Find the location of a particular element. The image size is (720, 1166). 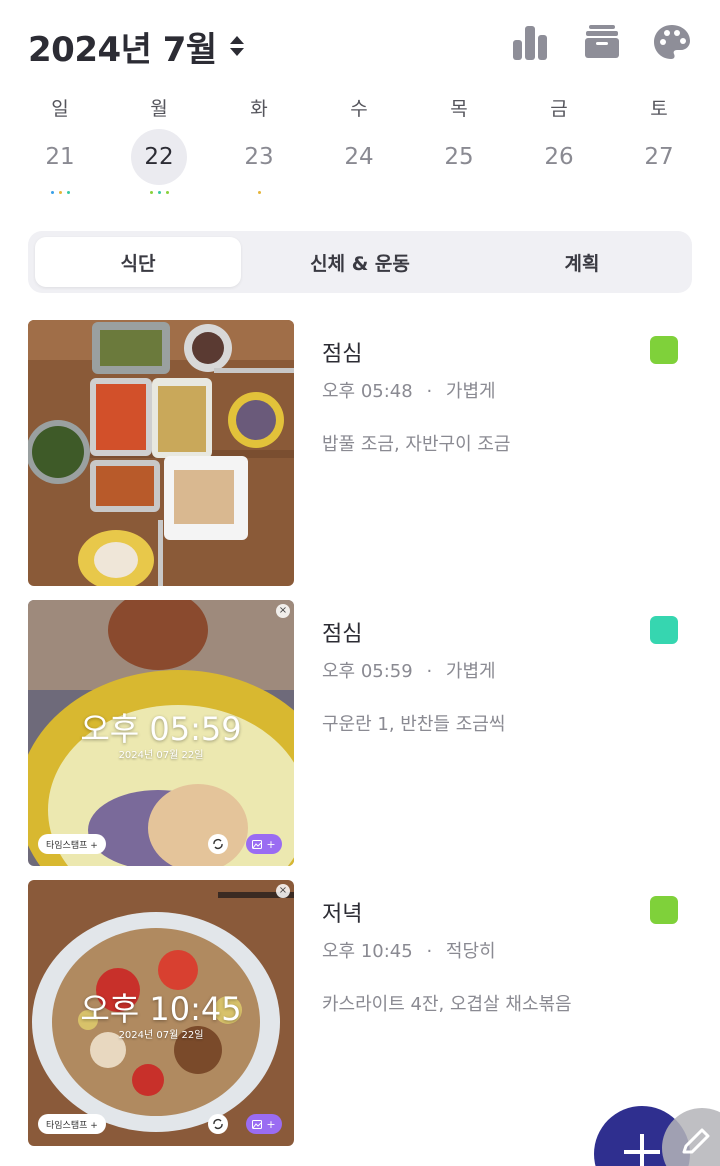

day-number: 25 is located at coordinates (459, 157).